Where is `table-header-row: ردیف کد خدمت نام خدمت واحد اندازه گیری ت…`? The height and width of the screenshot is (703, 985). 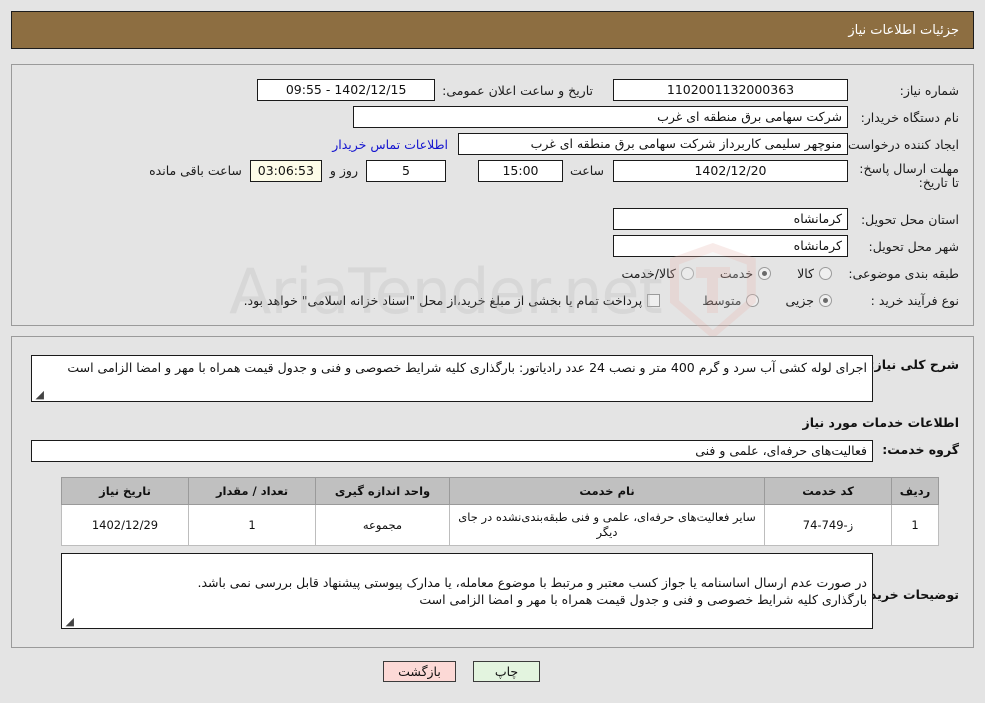
table-header-row: ردیف کد خدمت نام خدمت واحد اندازه گیری ت… is located at coordinates (500, 491).